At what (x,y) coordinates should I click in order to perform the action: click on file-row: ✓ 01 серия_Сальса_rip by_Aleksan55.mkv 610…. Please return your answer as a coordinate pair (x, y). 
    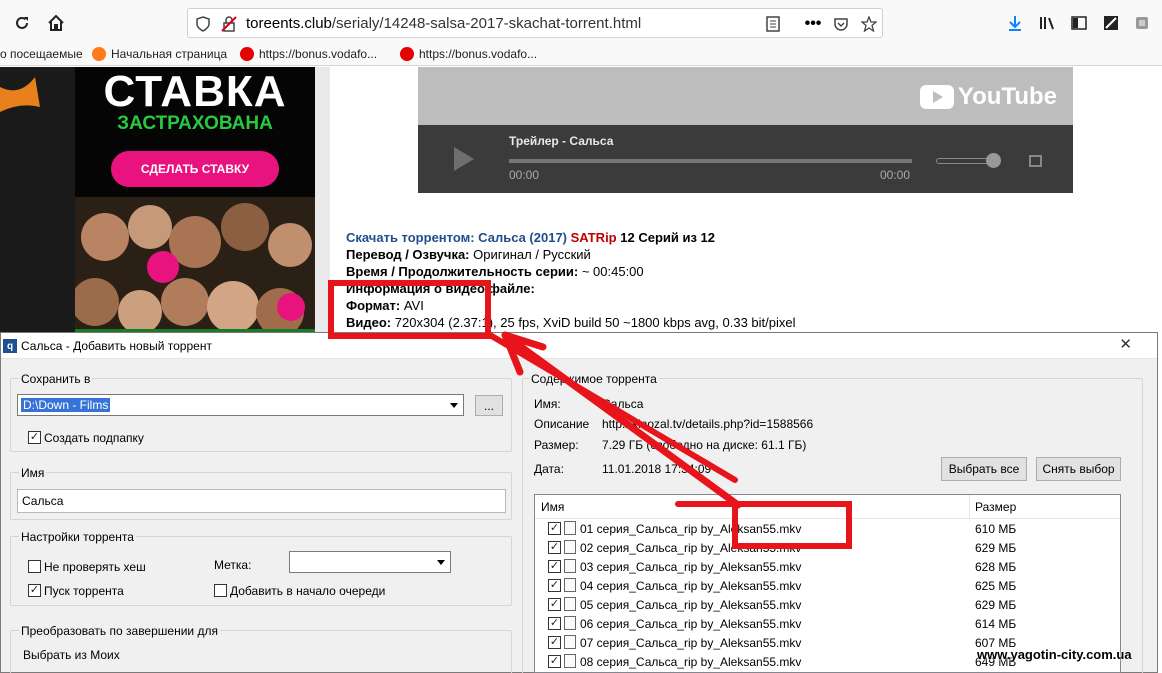
    Looking at the image, I should click on (827, 528).